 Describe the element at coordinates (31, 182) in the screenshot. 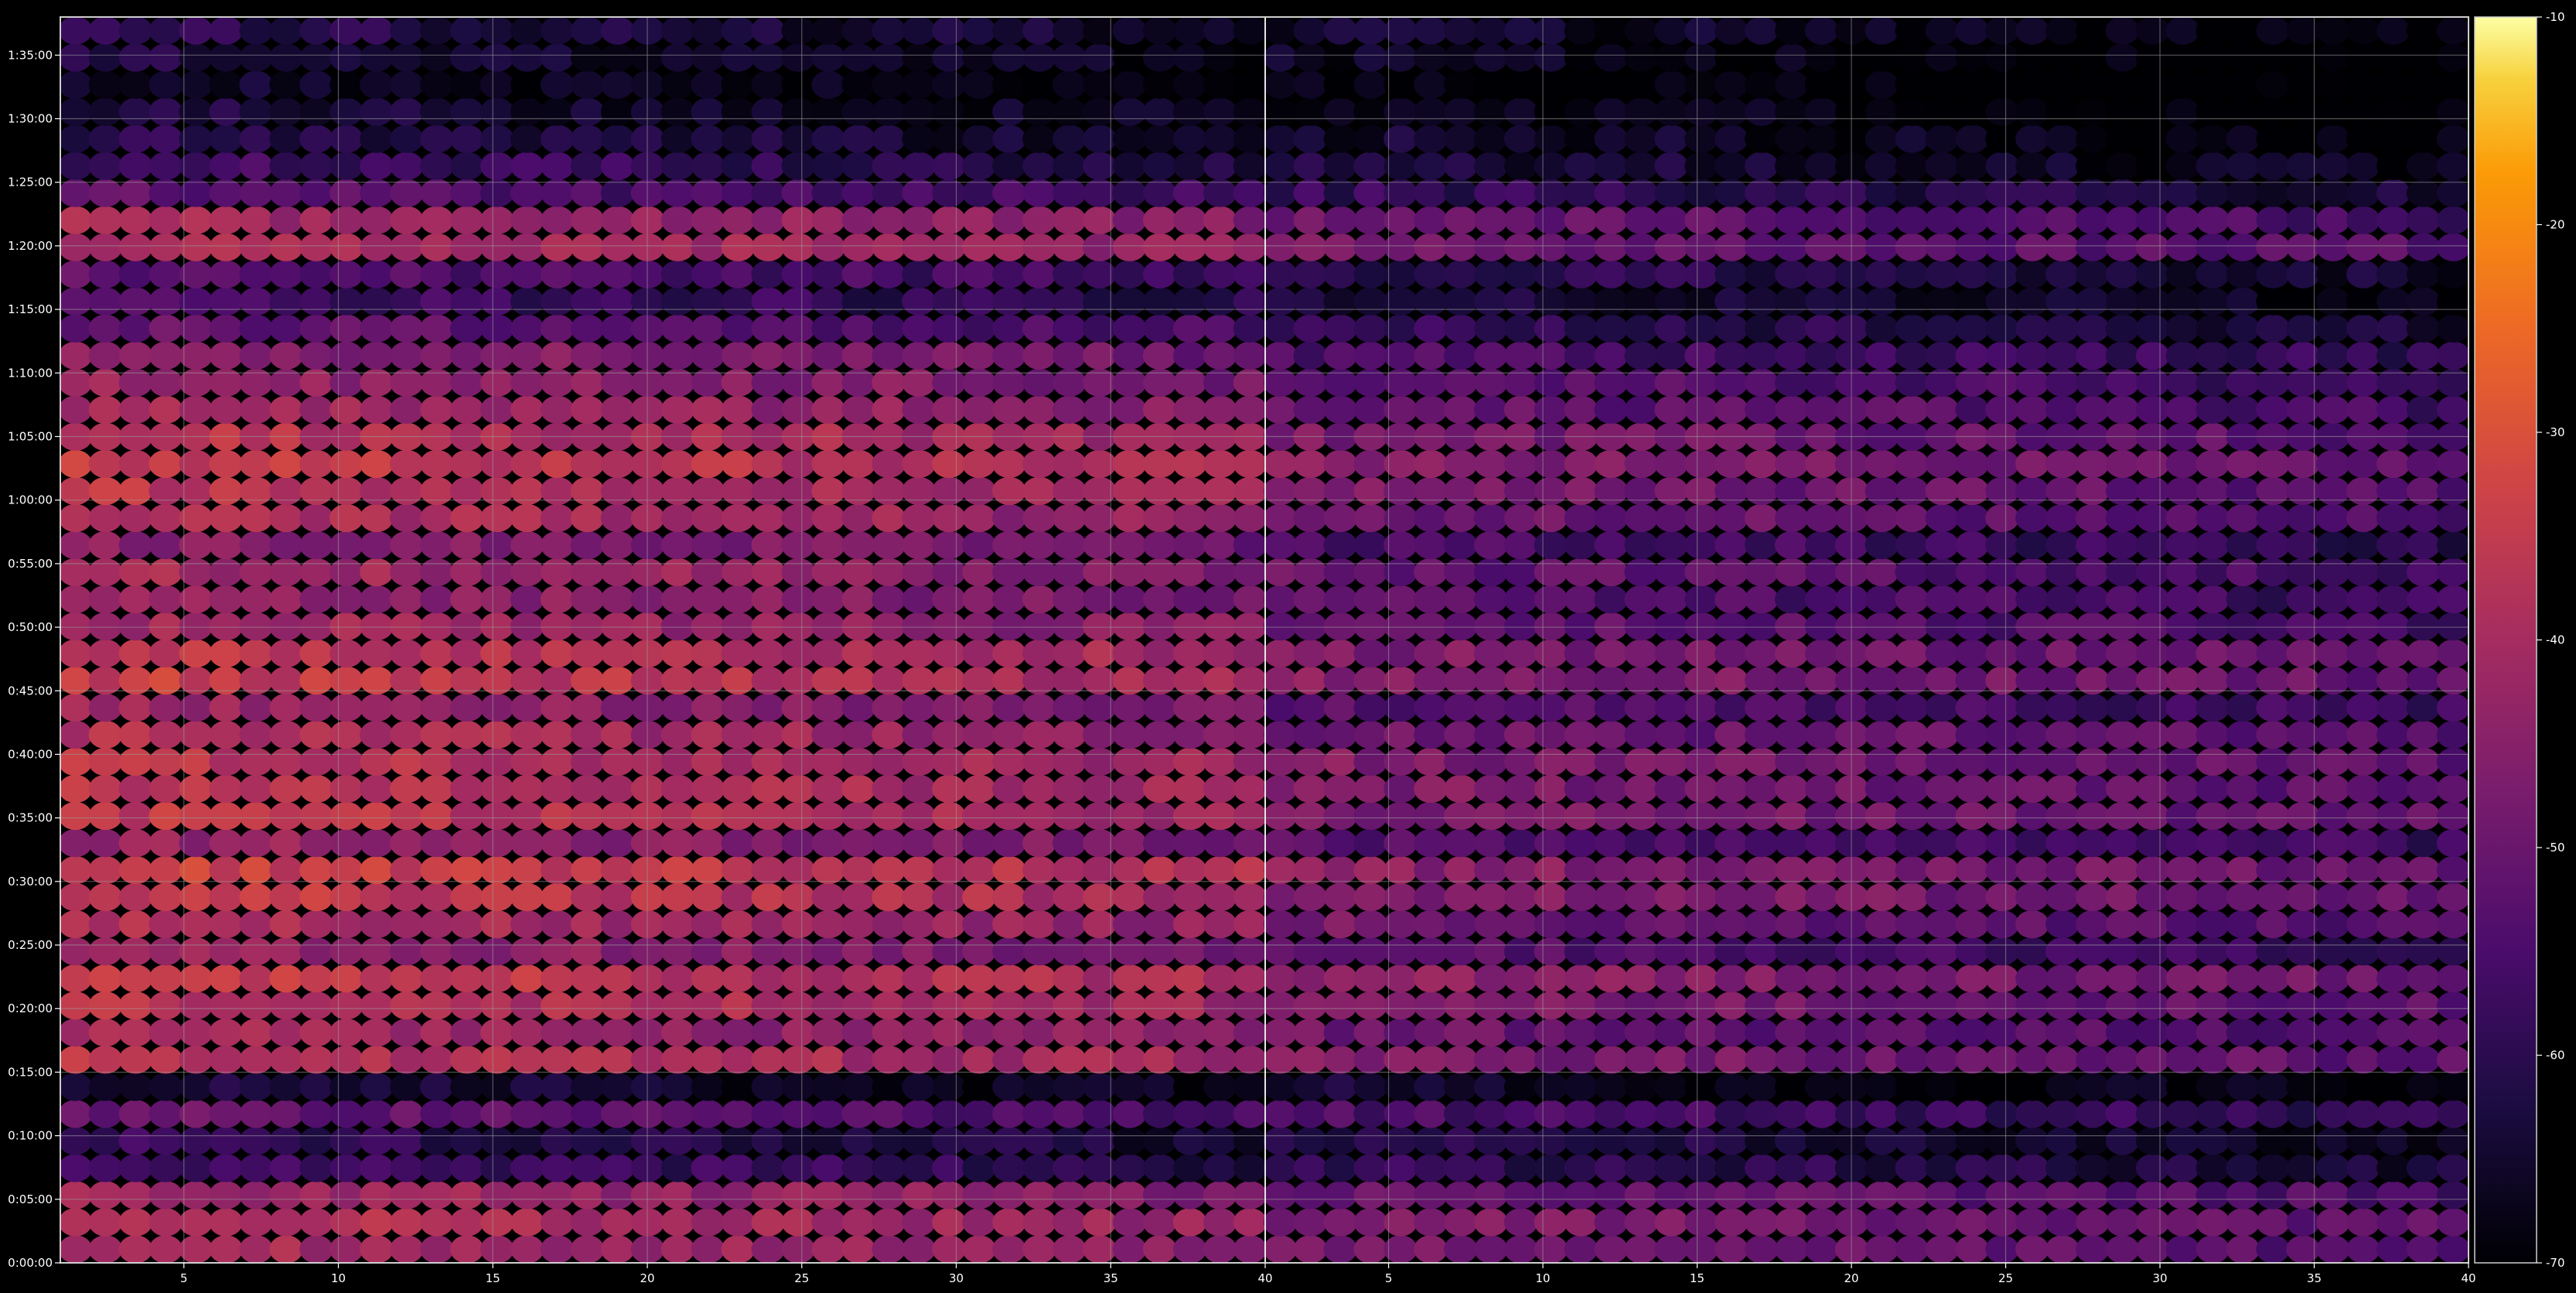

I see `y-tick-label: 1:25:00` at that location.